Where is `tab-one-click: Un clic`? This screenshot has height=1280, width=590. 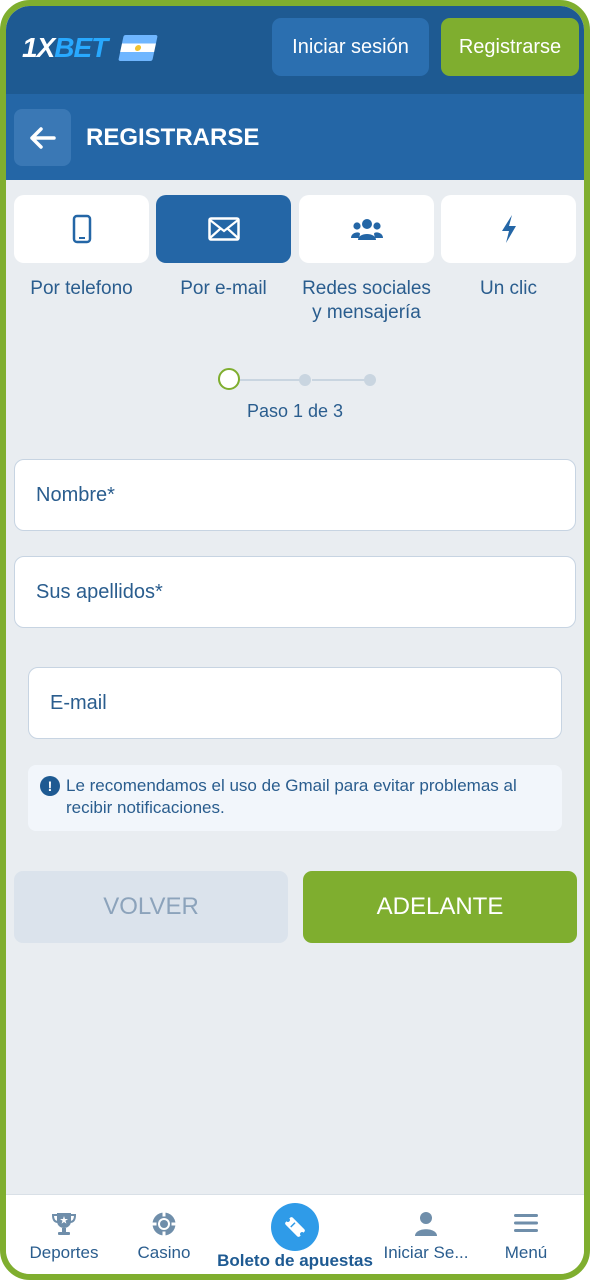
tab-one-click: Un clic is located at coordinates (508, 248).